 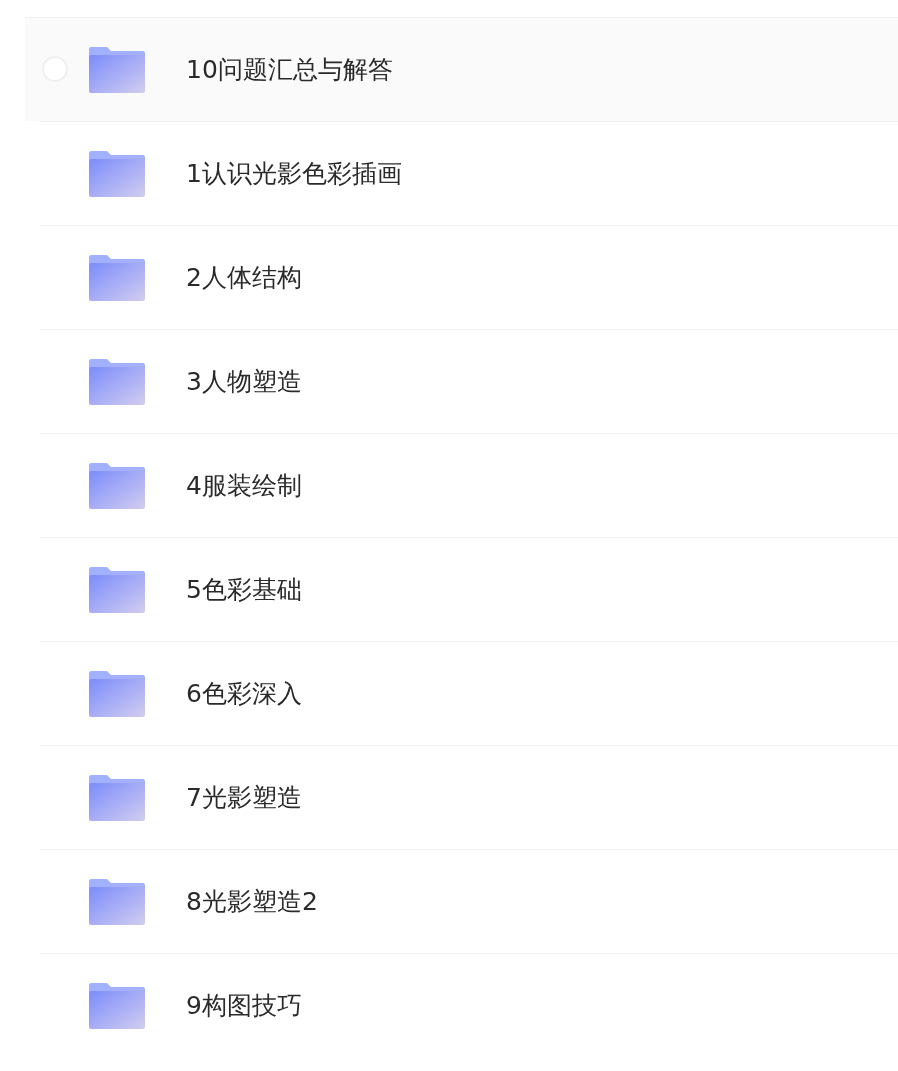 I want to click on folder-name: 2人体结构, so click(x=244, y=277).